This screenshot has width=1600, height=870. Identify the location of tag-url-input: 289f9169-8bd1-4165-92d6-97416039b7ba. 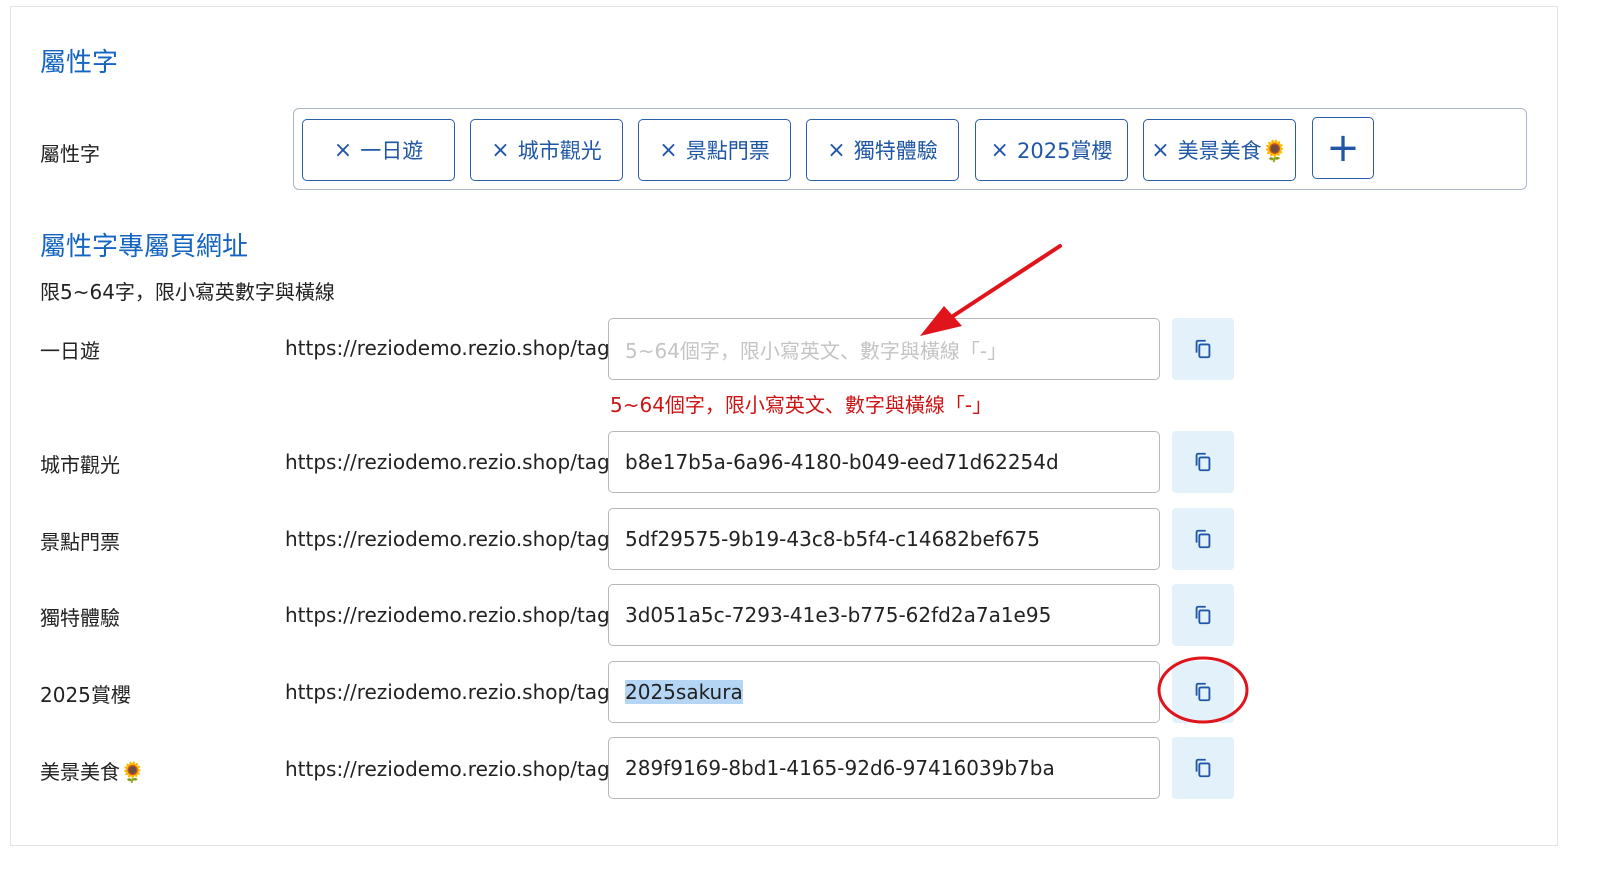
(884, 768).